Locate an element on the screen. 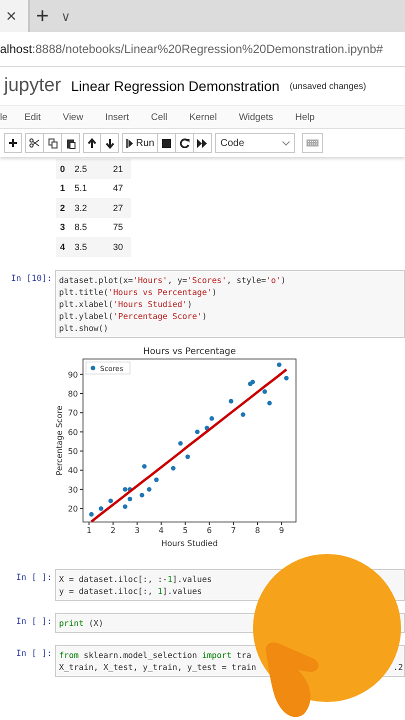 This screenshot has height=720, width=405. y-tick: 90 is located at coordinates (76, 374).